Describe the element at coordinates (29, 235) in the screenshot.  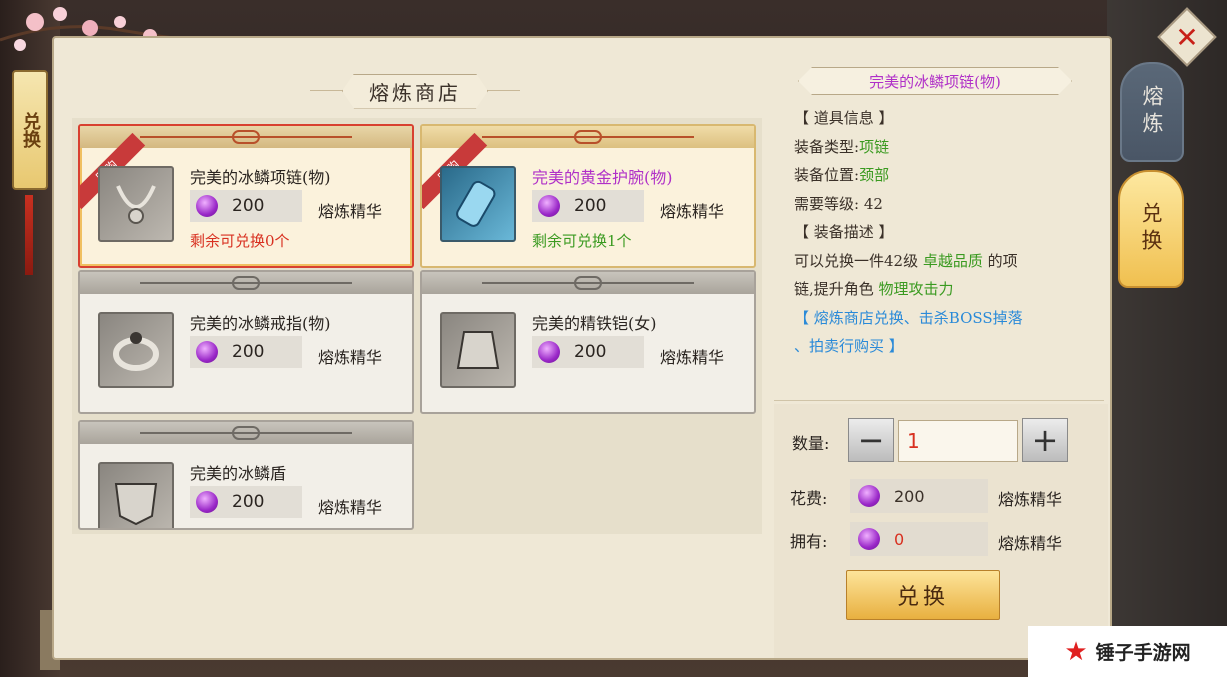
I see `left-tassel` at that location.